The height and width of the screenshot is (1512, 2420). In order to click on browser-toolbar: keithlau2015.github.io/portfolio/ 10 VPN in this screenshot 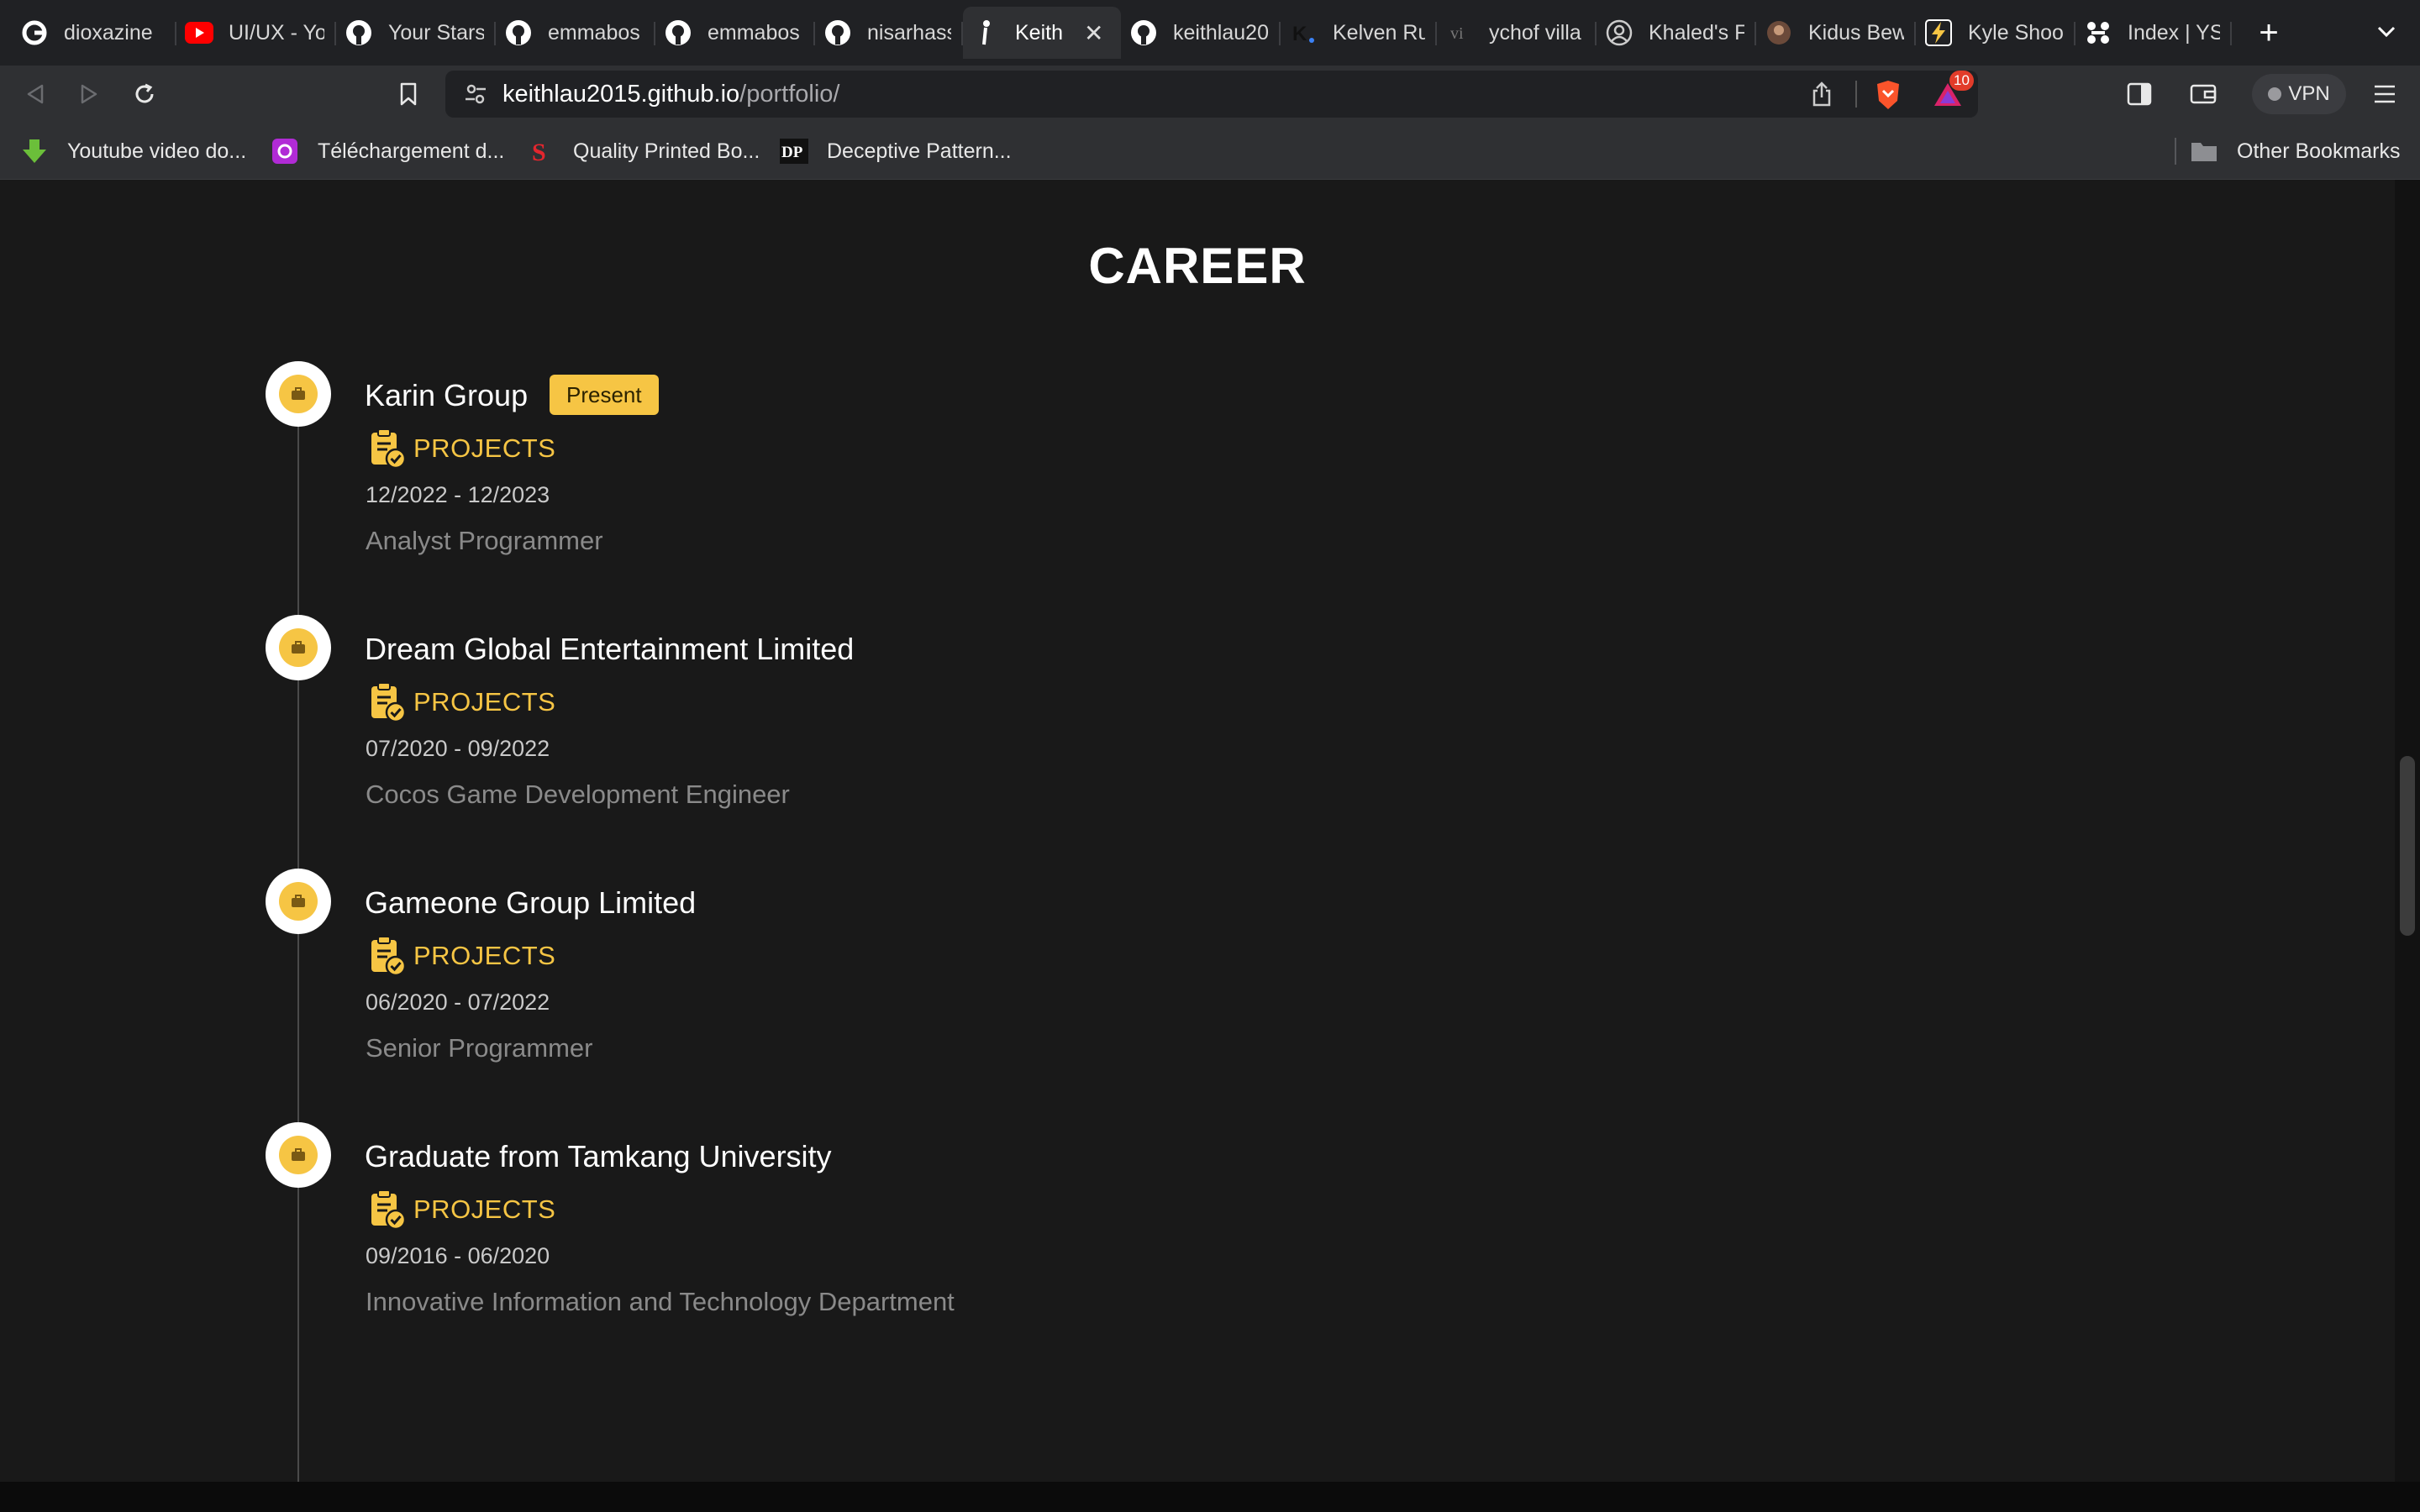, I will do `click(1210, 94)`.